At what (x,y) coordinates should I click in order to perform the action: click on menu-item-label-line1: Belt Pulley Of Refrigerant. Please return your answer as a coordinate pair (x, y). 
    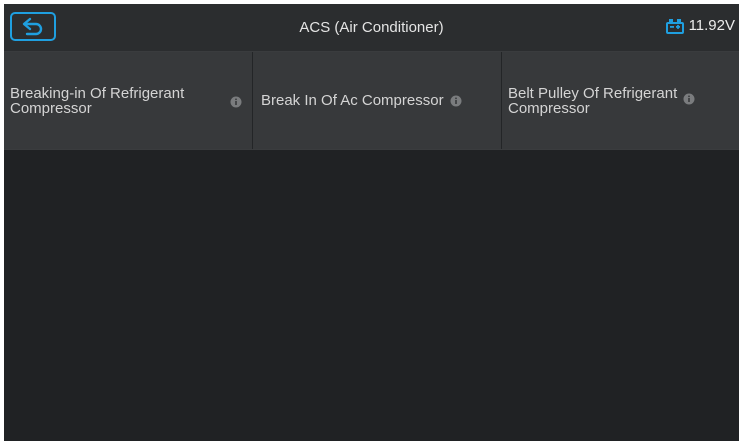
    Looking at the image, I should click on (593, 93).